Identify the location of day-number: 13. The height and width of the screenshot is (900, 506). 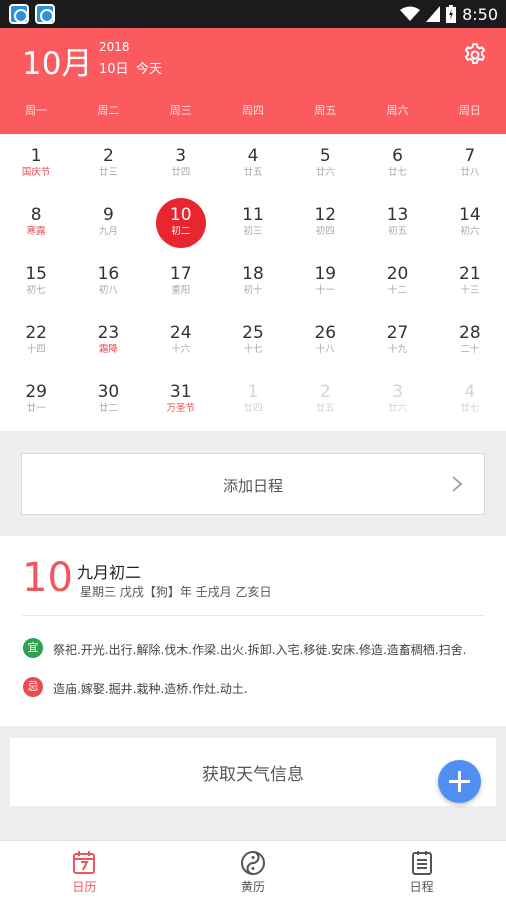
(397, 215).